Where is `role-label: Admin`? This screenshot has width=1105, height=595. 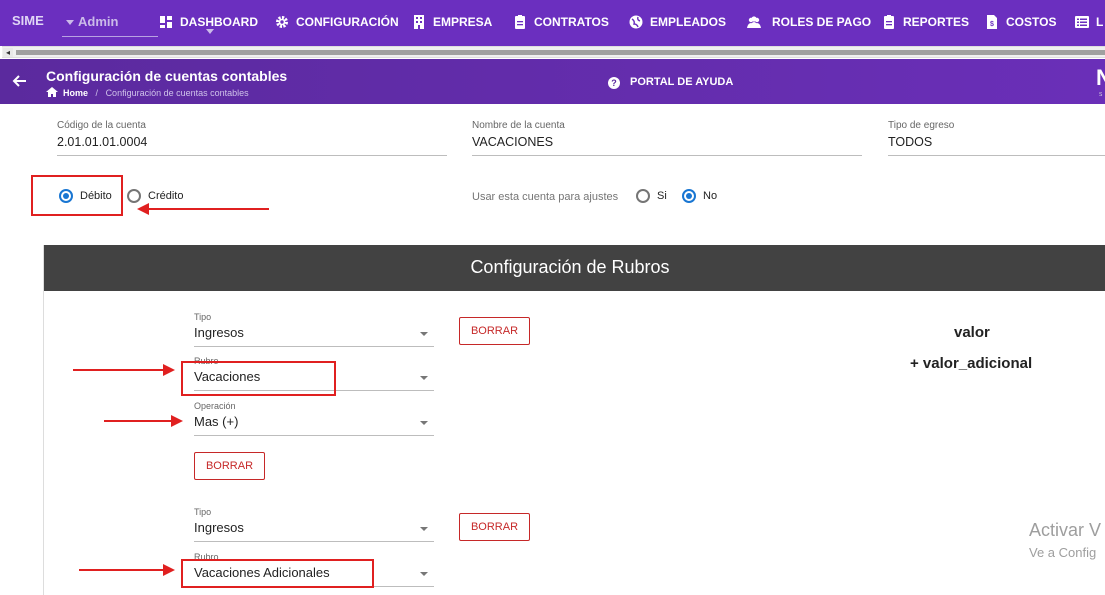
role-label: Admin is located at coordinates (98, 21).